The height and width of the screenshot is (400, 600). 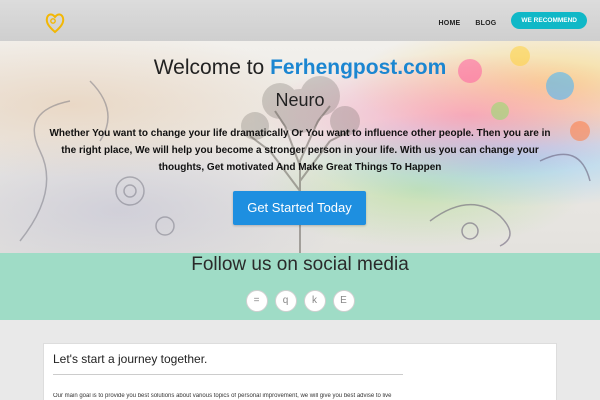 What do you see at coordinates (450, 23) in the screenshot?
I see `nav-home-link: HOME` at bounding box center [450, 23].